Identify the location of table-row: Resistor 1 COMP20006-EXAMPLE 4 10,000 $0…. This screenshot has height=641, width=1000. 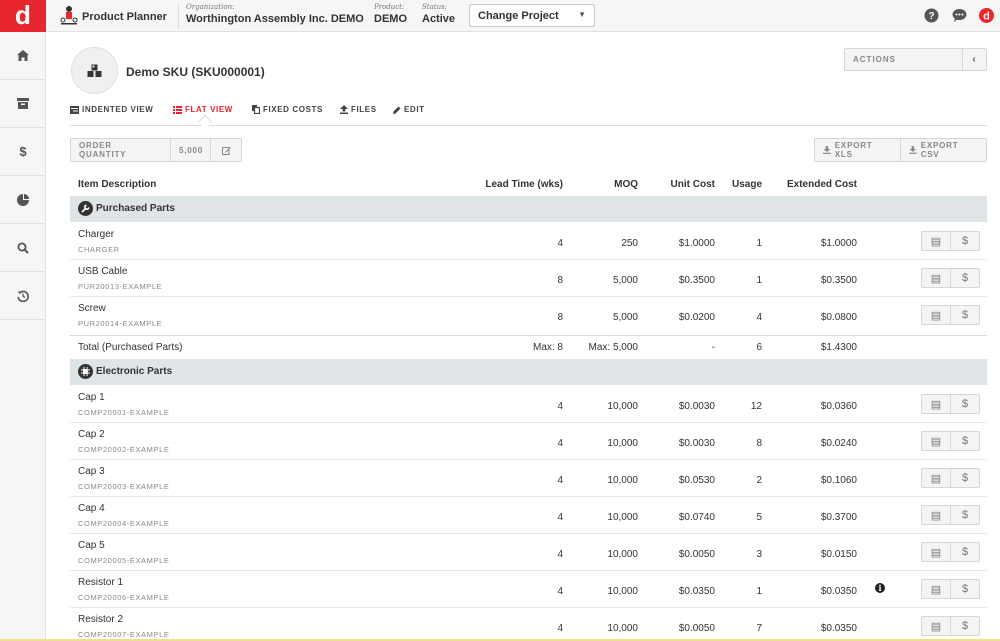
(528, 589).